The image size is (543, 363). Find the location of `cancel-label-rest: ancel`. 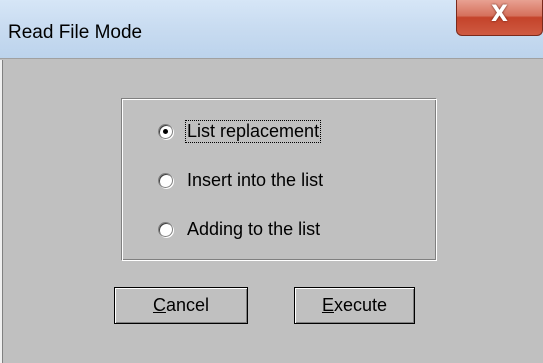

cancel-label-rest: ancel is located at coordinates (187, 305).